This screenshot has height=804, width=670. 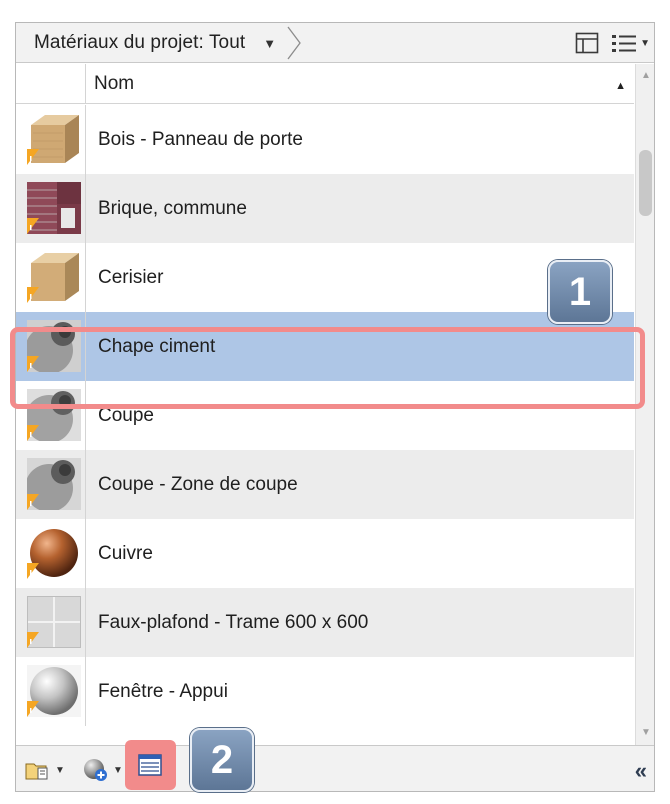 I want to click on library-button: ▼, so click(x=44, y=770).